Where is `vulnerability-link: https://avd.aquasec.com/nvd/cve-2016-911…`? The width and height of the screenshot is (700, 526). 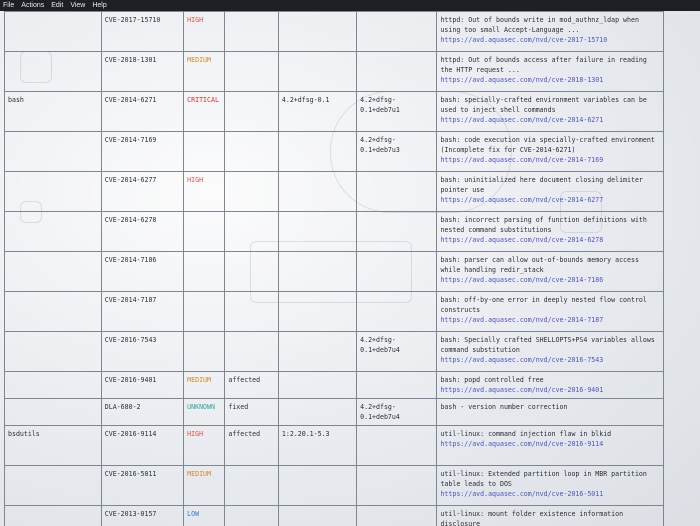 vulnerability-link: https://avd.aquasec.com/nvd/cve-2016-911… is located at coordinates (550, 444).